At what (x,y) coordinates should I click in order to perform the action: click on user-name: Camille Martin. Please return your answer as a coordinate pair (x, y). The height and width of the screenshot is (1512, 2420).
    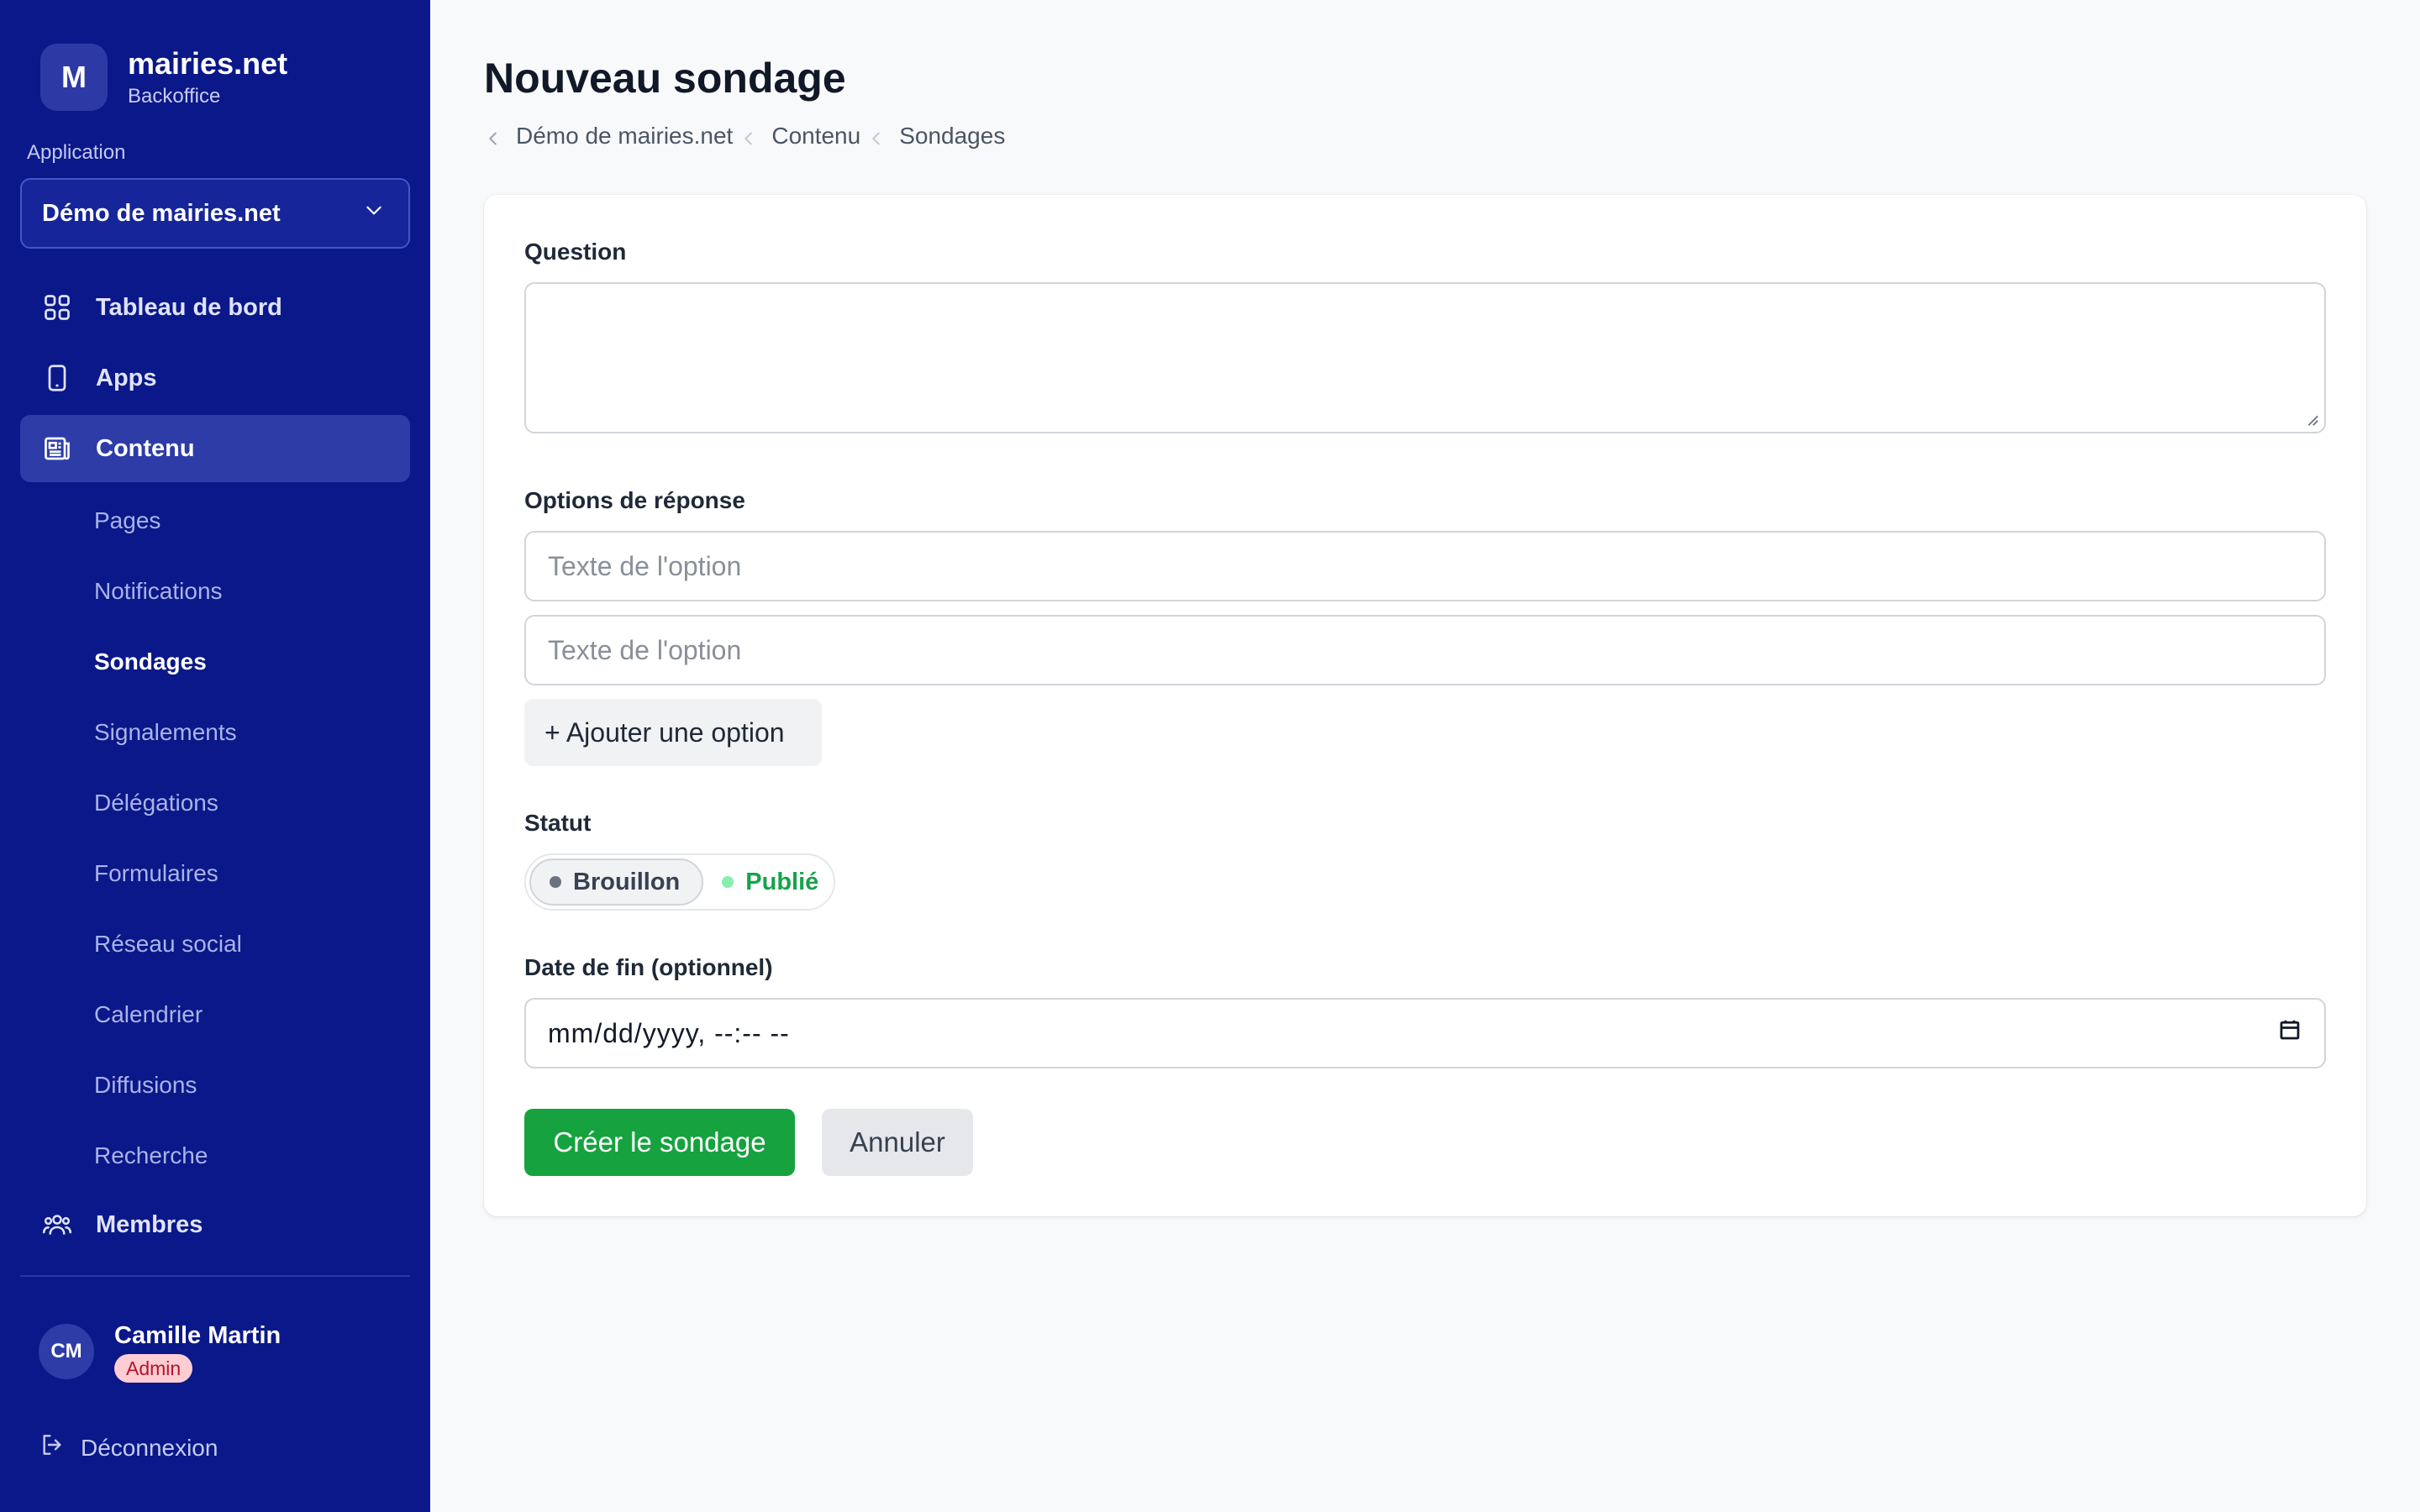
    Looking at the image, I should click on (197, 1335).